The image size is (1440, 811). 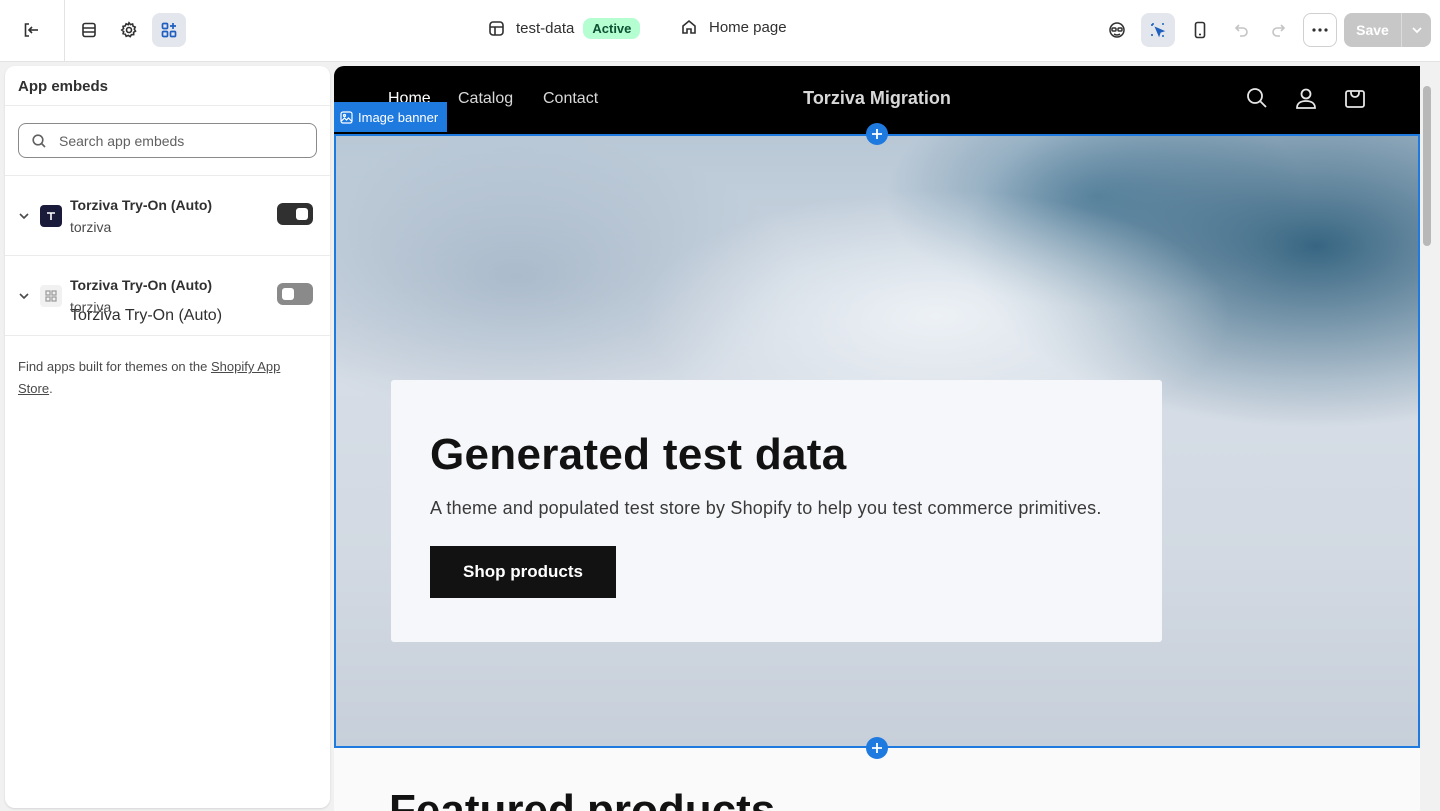 What do you see at coordinates (114, 366) in the screenshot?
I see `help-text-prefix: Find apps built for themes on the` at bounding box center [114, 366].